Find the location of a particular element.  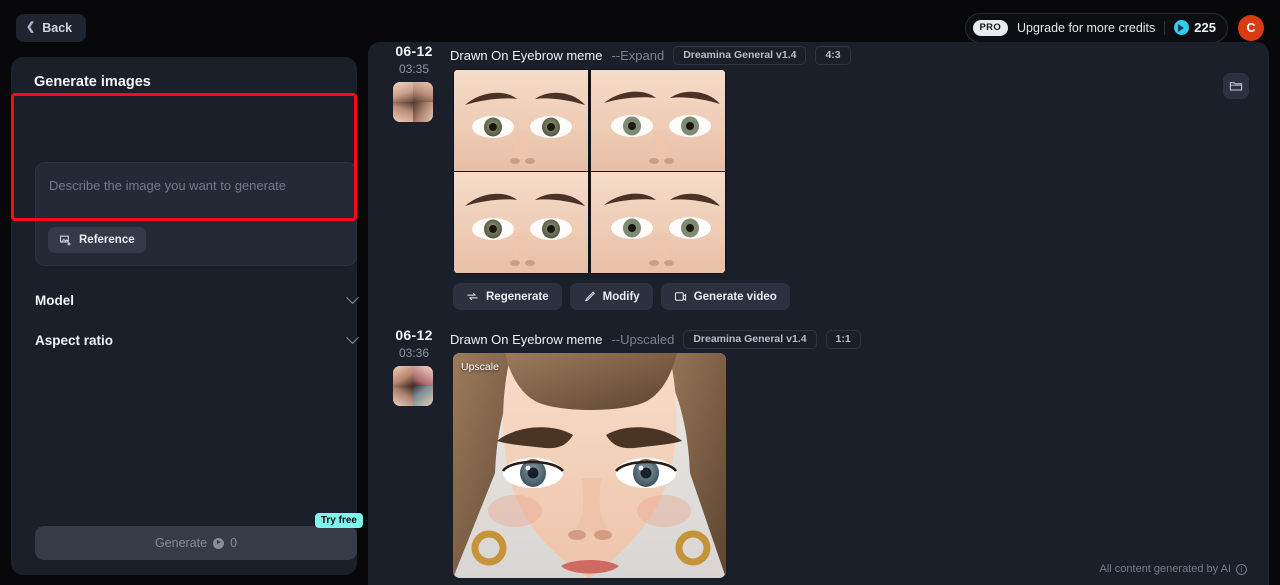

generation-time: 03:36 is located at coordinates (414, 353).